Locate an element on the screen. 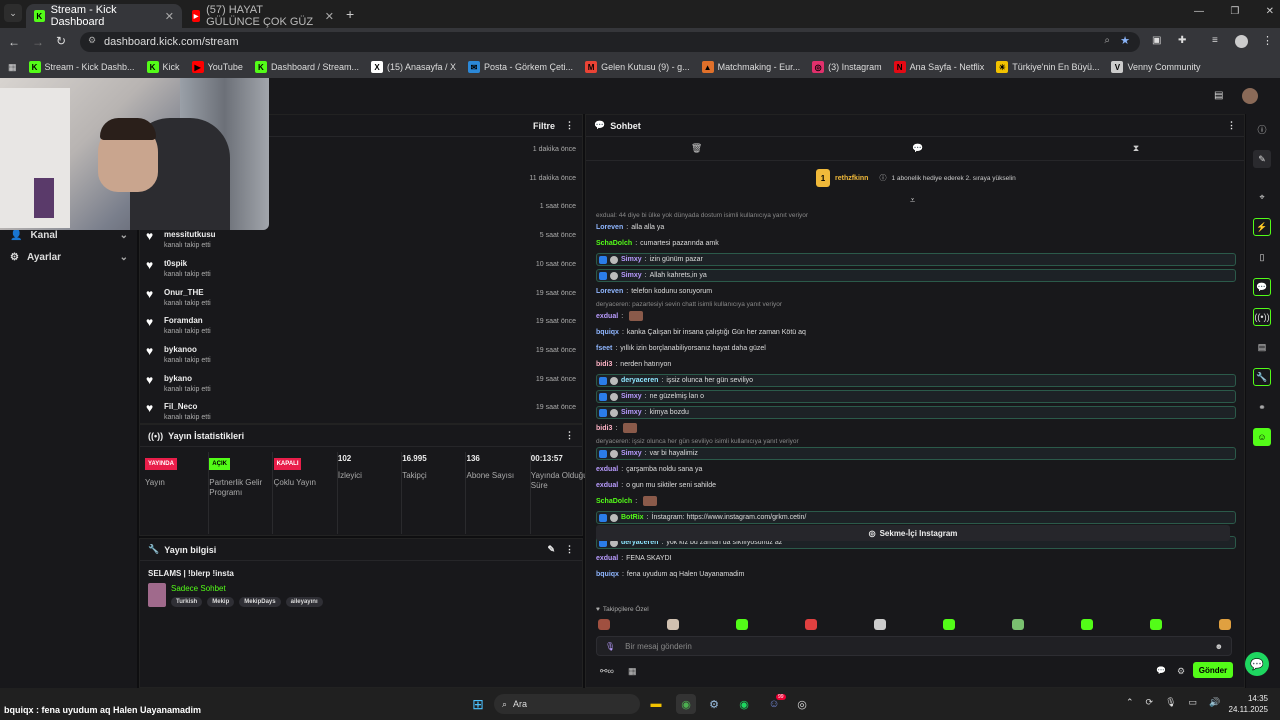  bookmark-star-icon: ★ is located at coordinates (1125, 40).